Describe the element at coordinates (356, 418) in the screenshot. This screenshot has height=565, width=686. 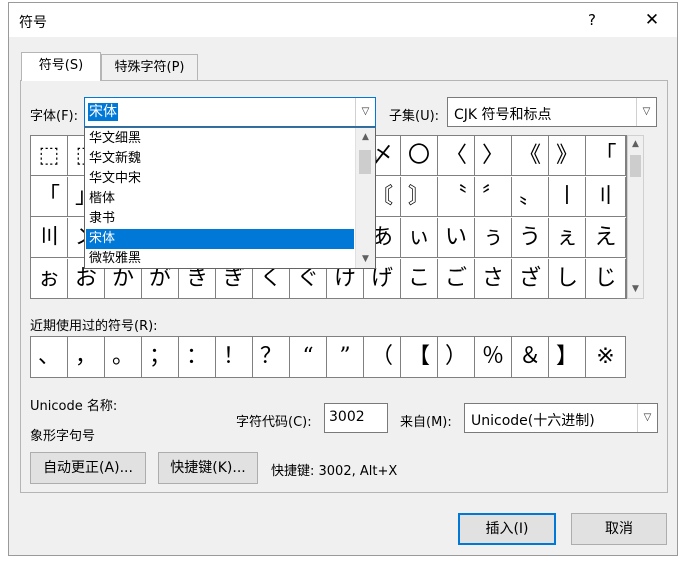
I see `character-code-input: 3002` at that location.